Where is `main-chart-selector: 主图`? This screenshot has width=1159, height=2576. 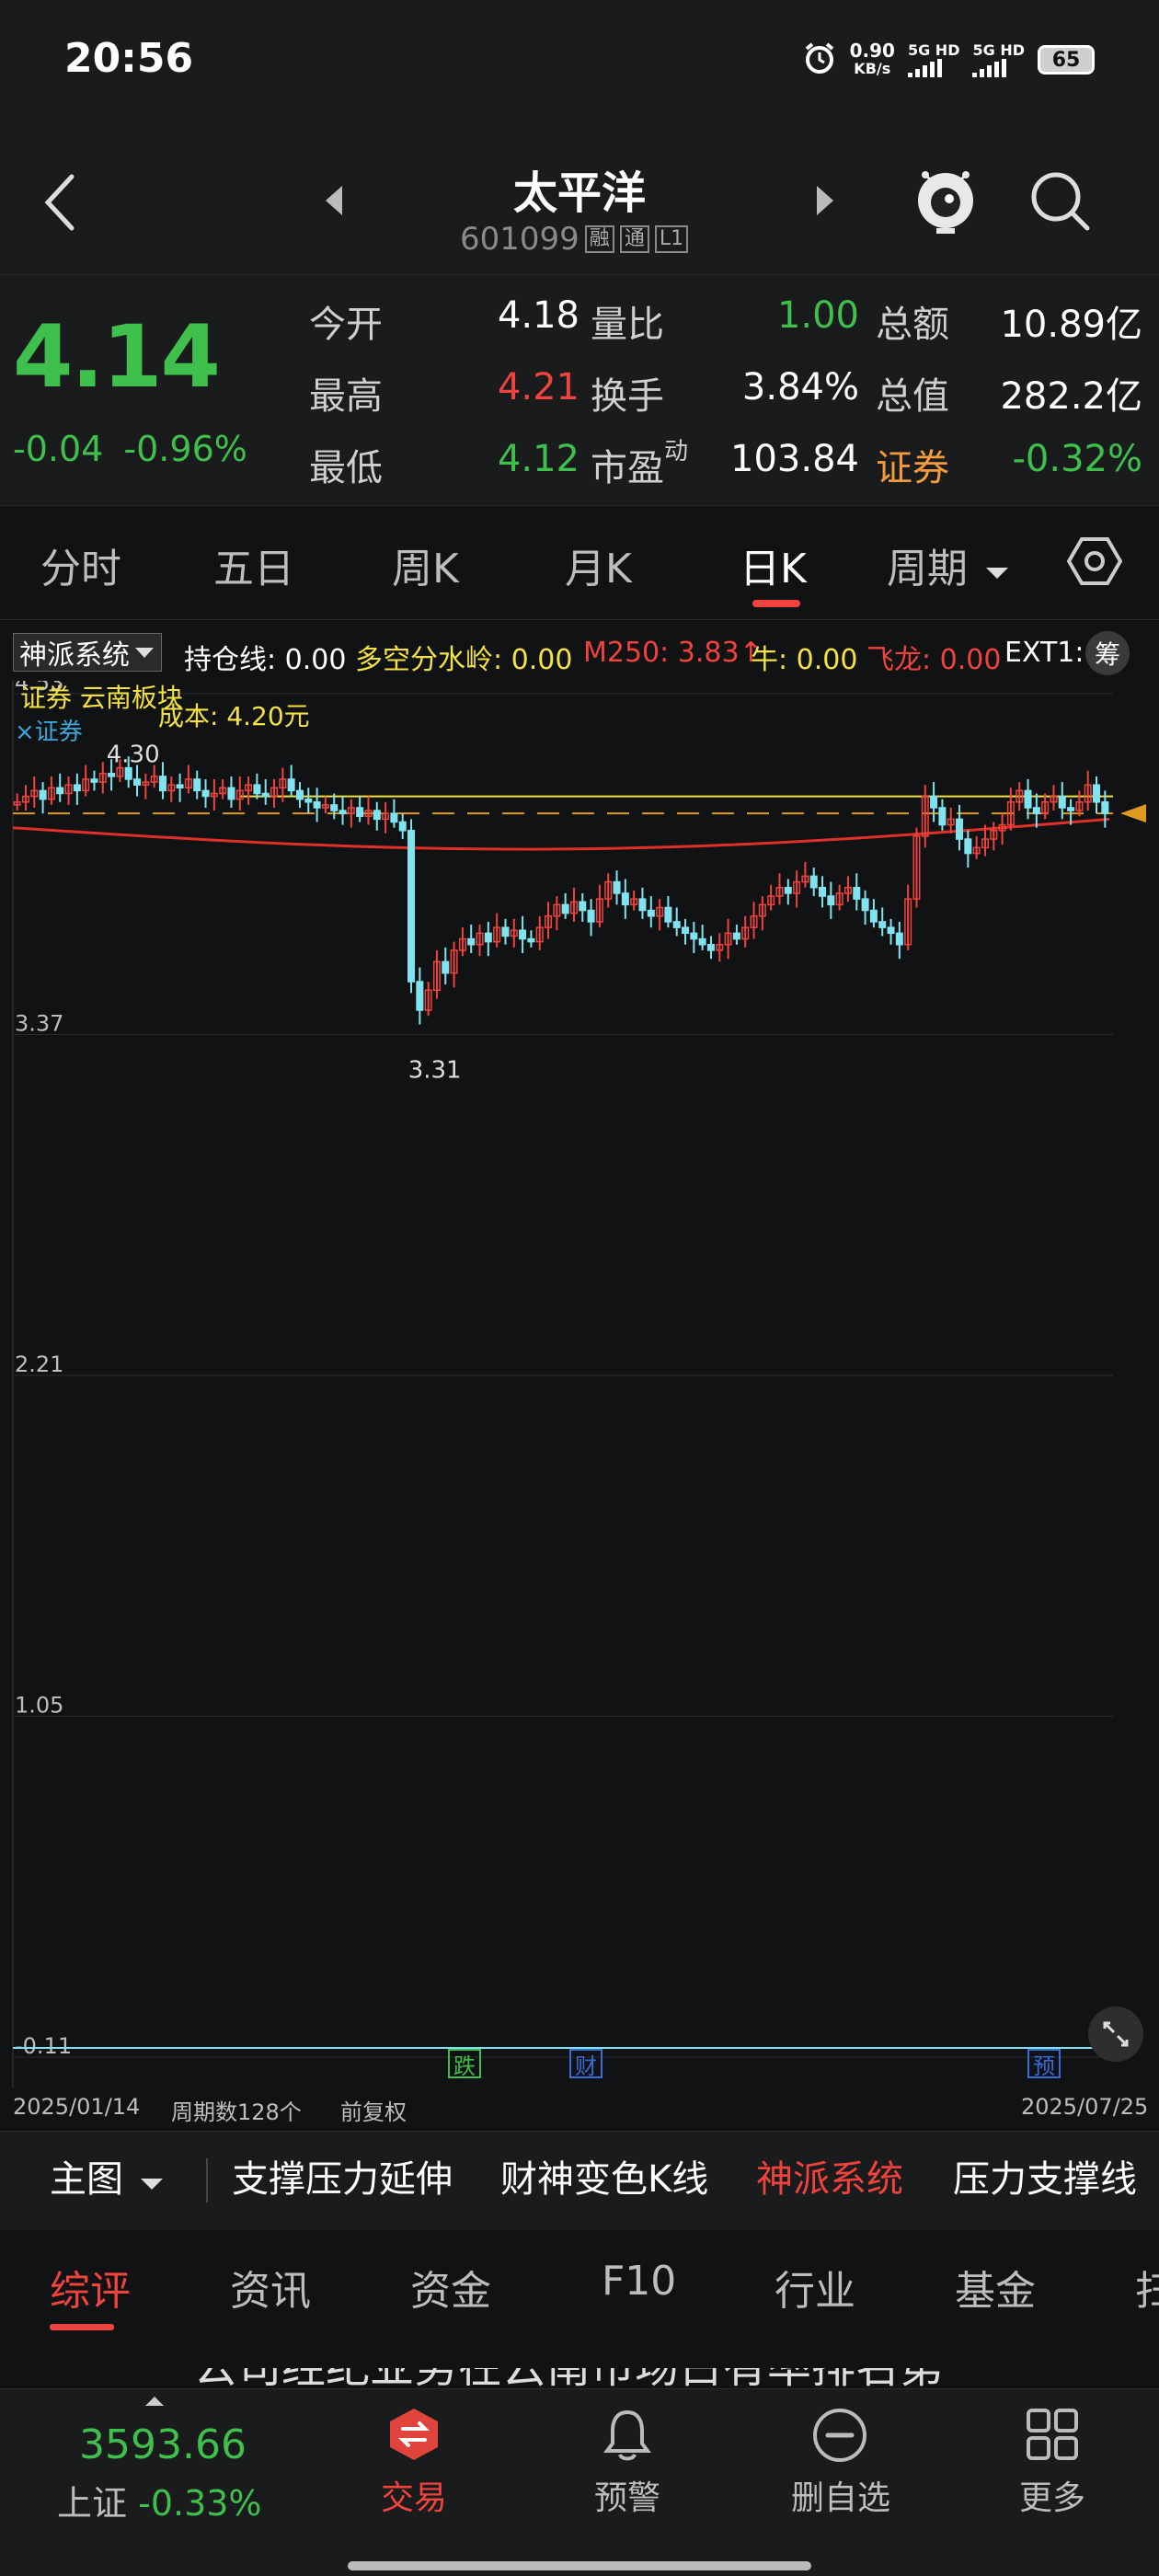 main-chart-selector: 主图 is located at coordinates (107, 2175).